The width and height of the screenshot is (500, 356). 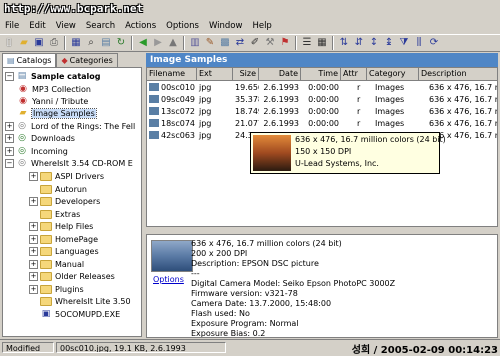 What do you see at coordinates (64, 251) in the screenshot?
I see `tree-item: + Languages` at bounding box center [64, 251].